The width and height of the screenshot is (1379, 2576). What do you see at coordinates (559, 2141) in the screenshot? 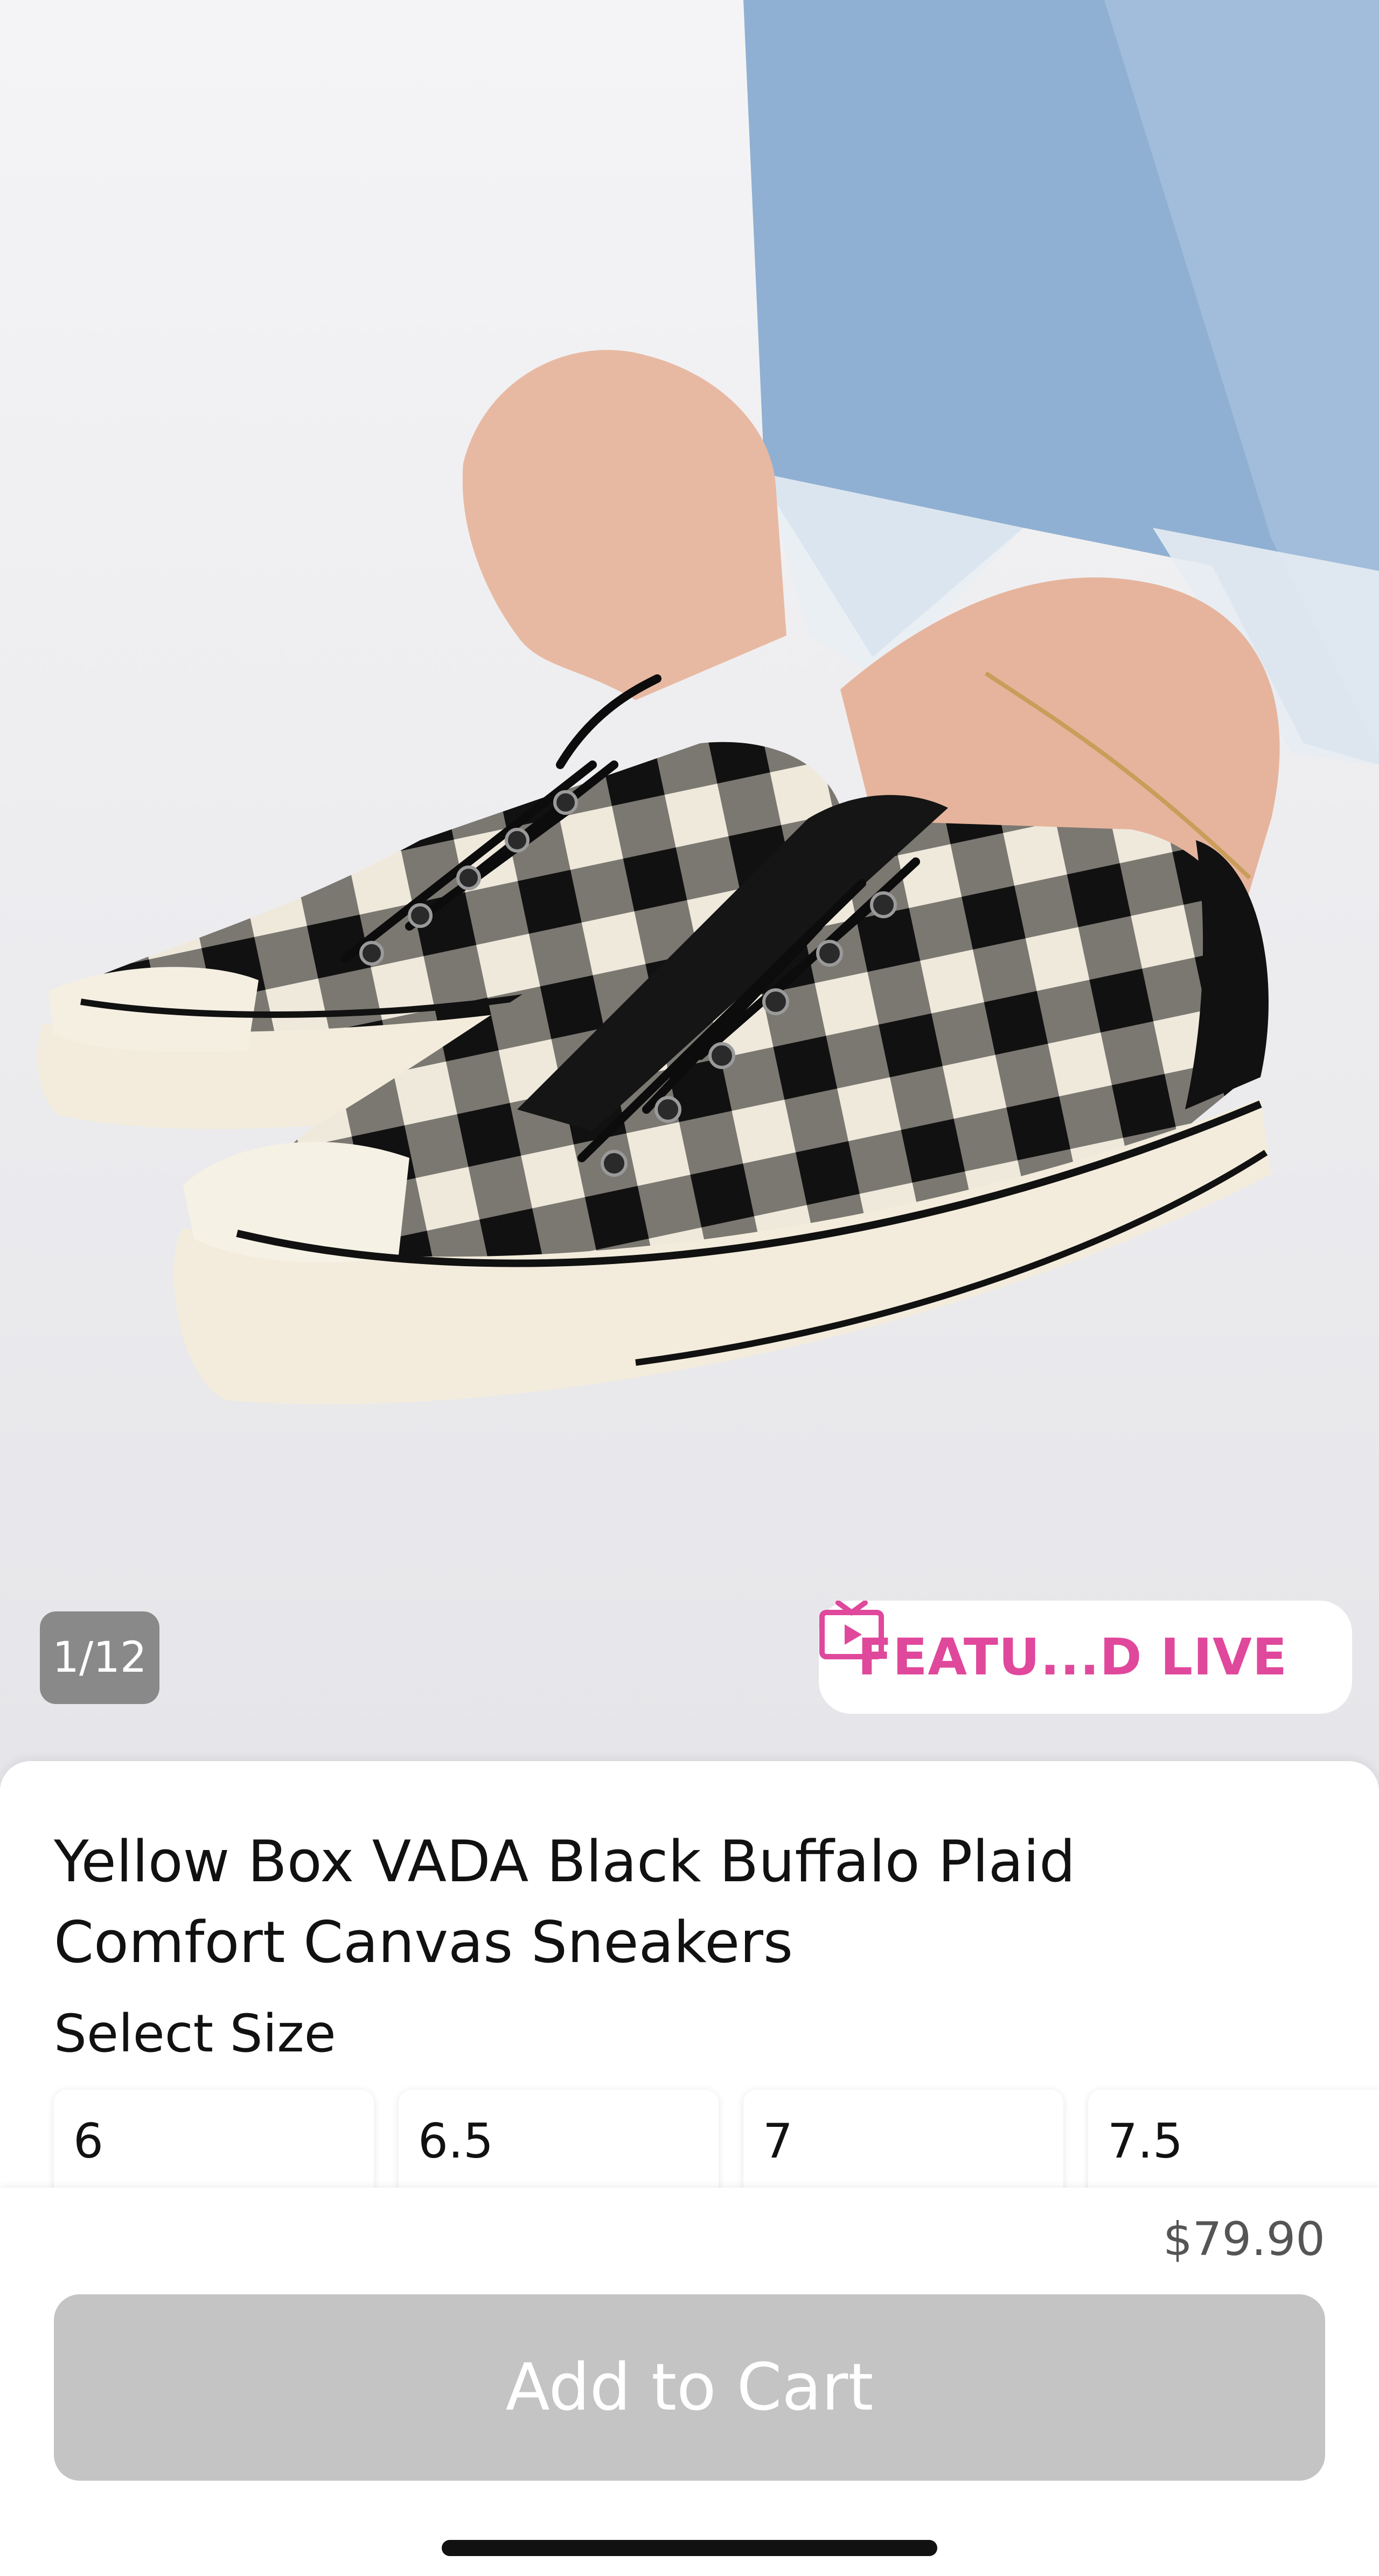
I see `size-option-6-5: 6.5` at bounding box center [559, 2141].